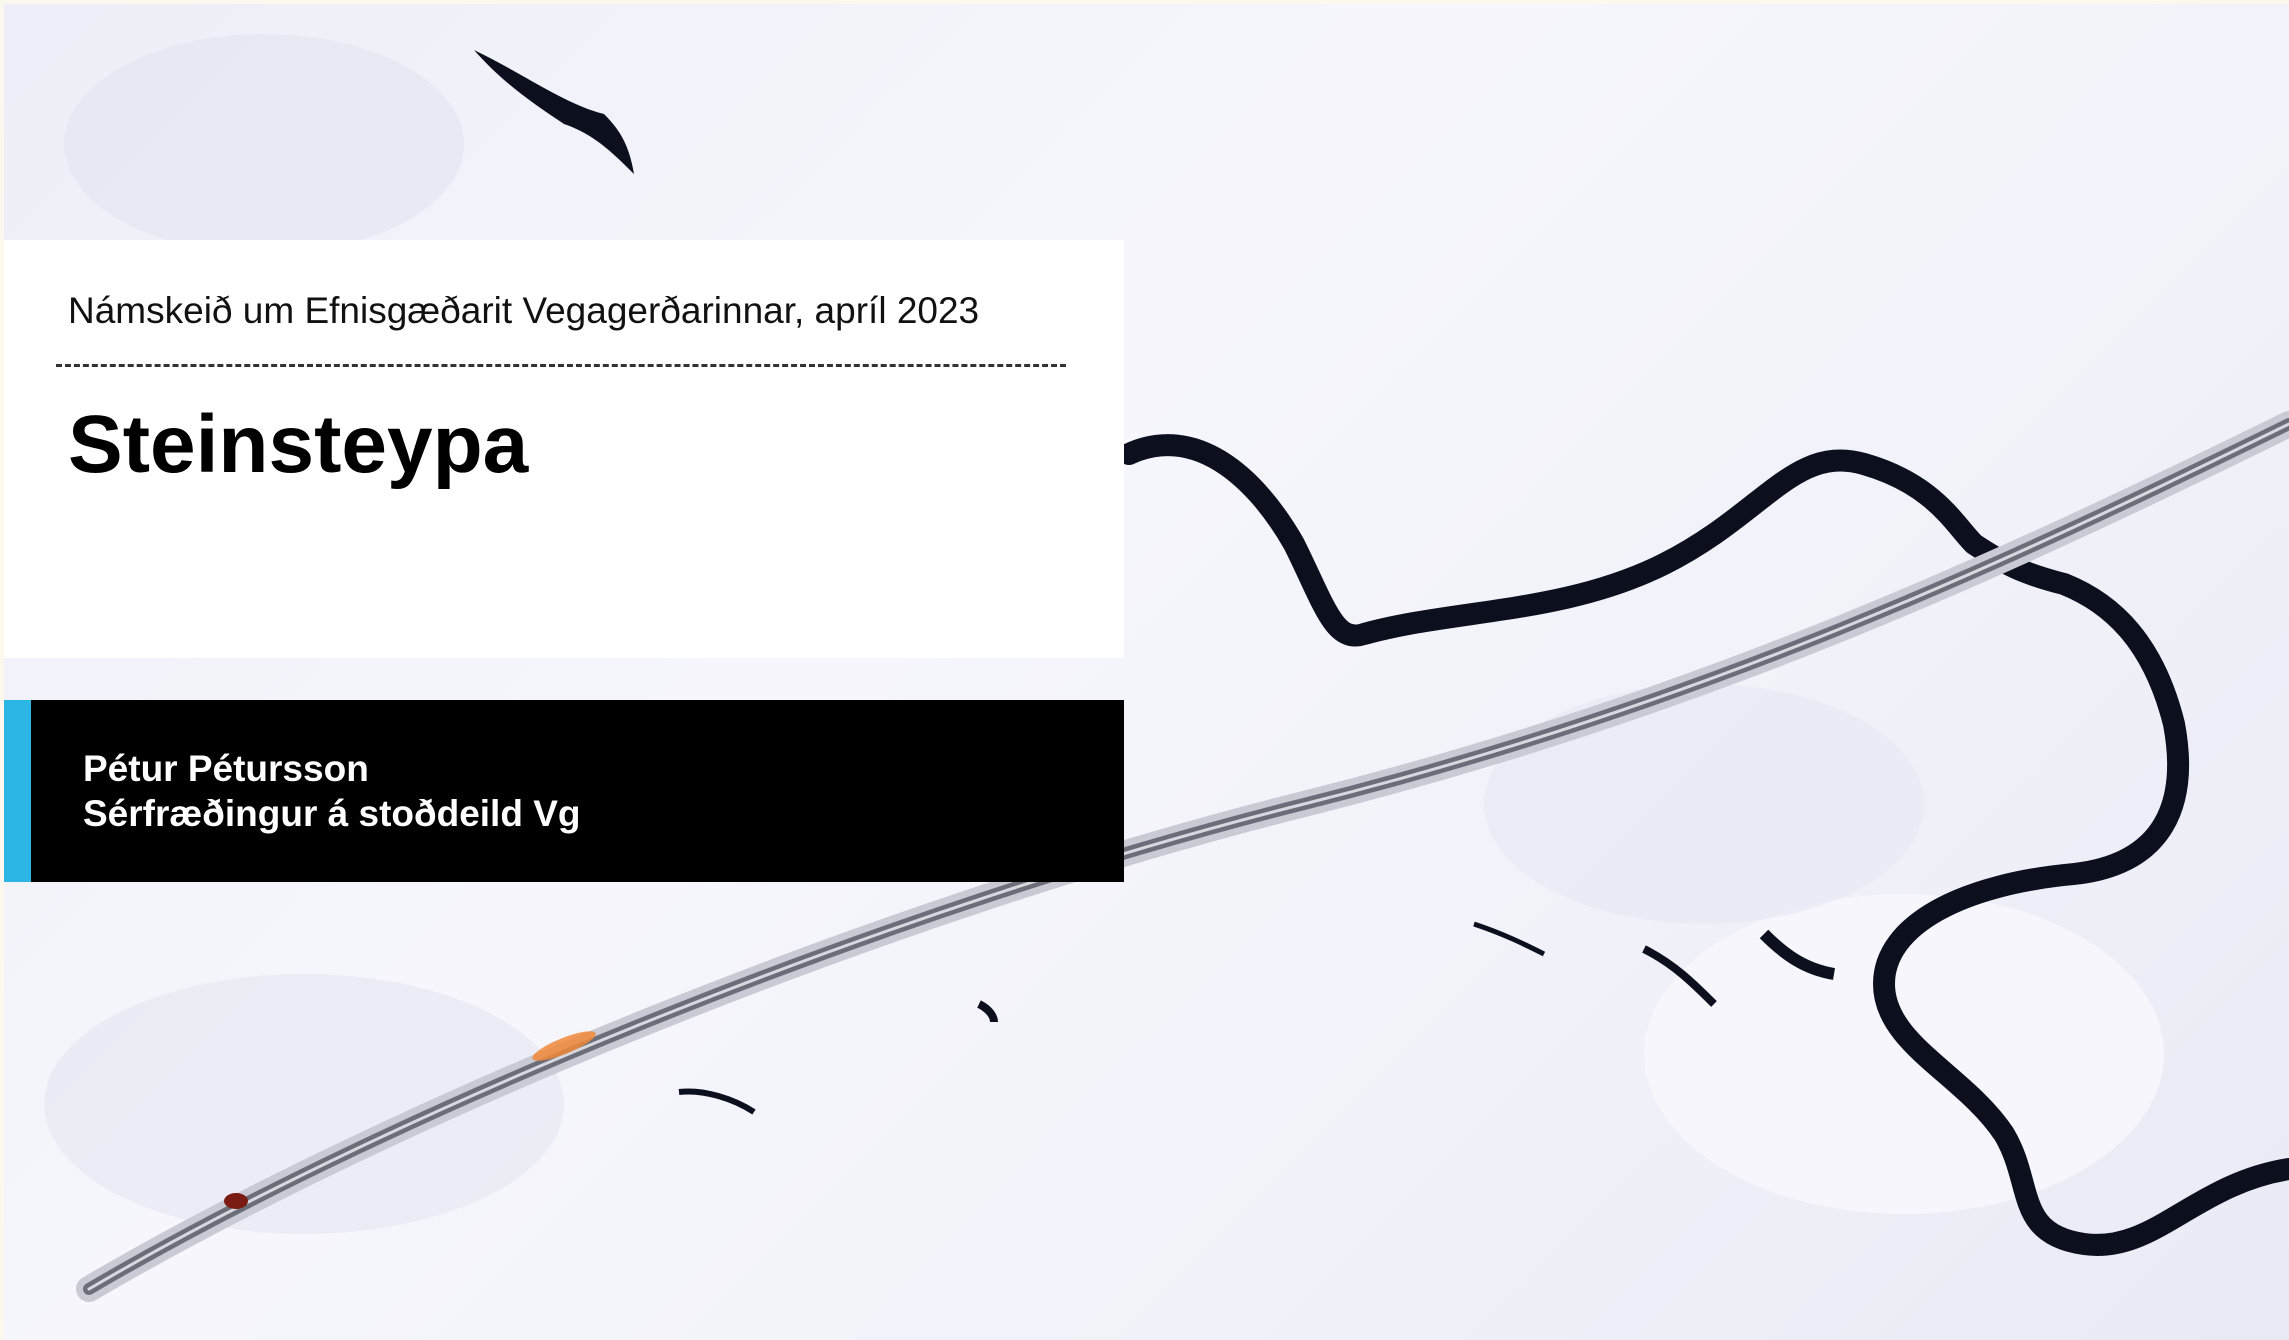 The image size is (2289, 1340). What do you see at coordinates (236, 1201) in the screenshot?
I see `tunnel-entrance` at bounding box center [236, 1201].